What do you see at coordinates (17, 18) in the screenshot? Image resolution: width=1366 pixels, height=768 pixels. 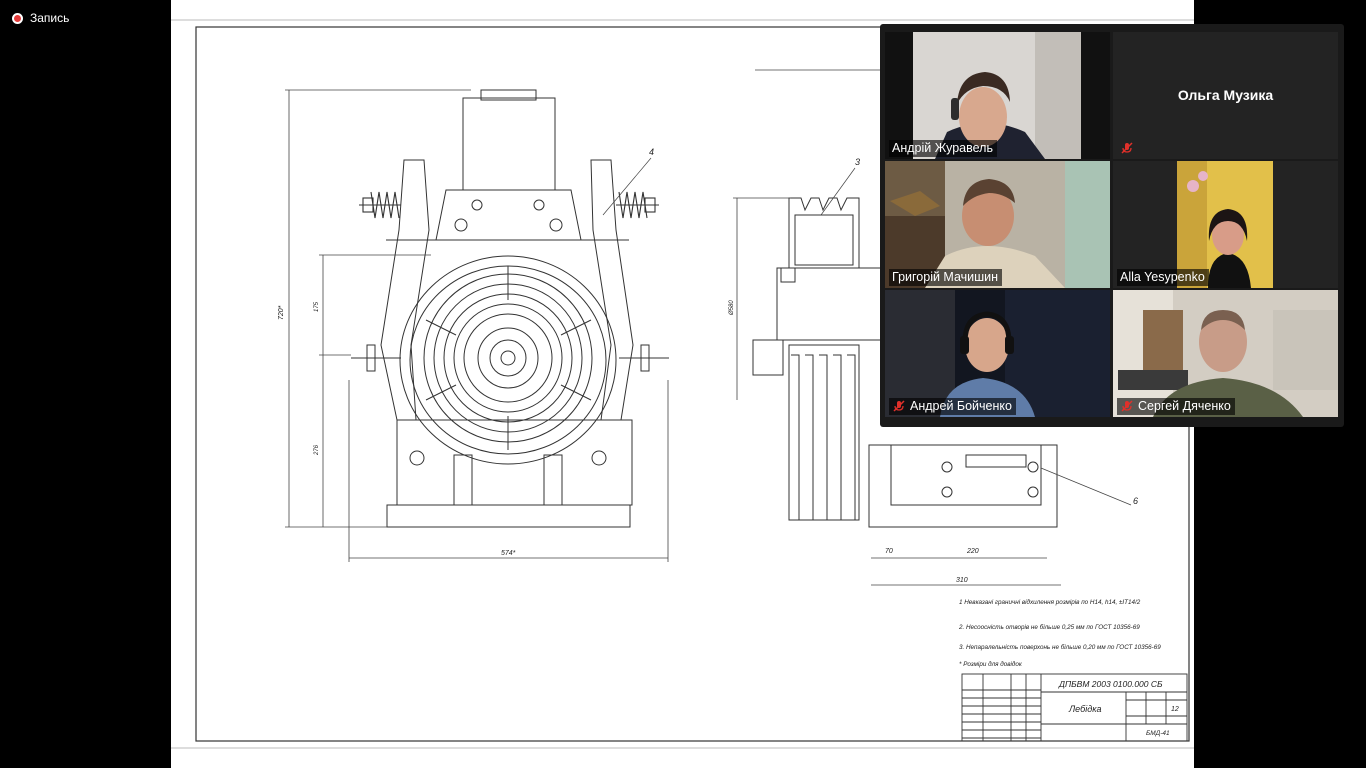 I see `record-icon` at bounding box center [17, 18].